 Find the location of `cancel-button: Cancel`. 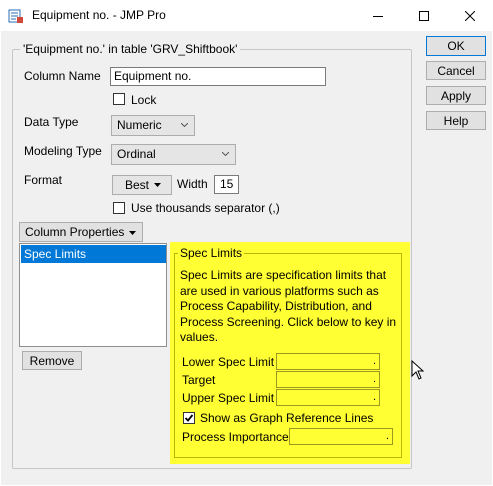

cancel-button: Cancel is located at coordinates (456, 70).